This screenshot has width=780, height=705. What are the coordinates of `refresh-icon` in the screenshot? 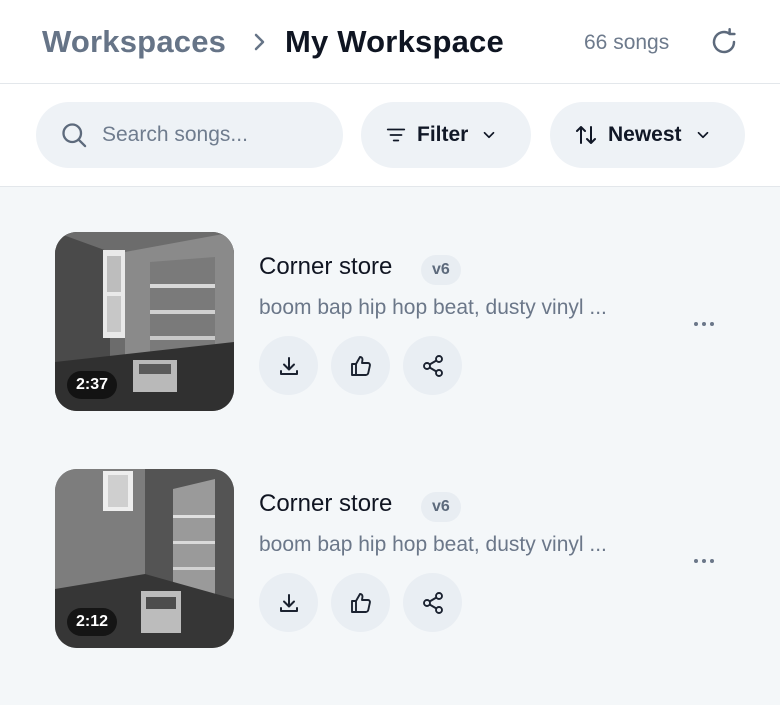 It's located at (724, 41).